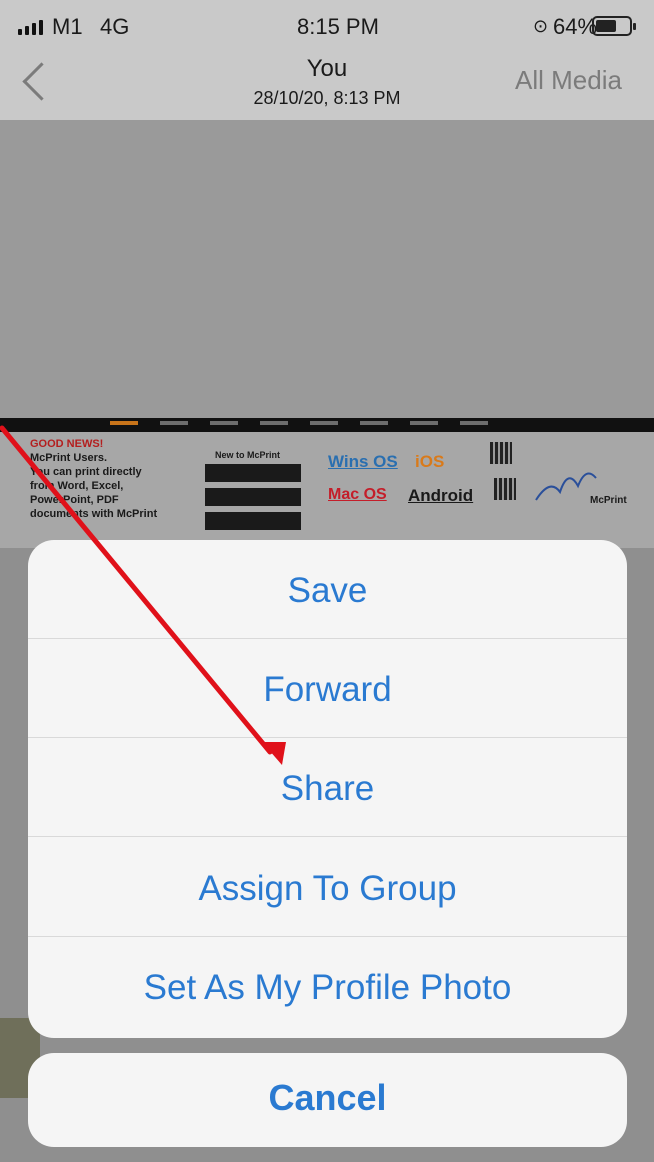 This screenshot has width=654, height=1162. Describe the element at coordinates (253, 497) in the screenshot. I see `preview-button-stack` at that location.